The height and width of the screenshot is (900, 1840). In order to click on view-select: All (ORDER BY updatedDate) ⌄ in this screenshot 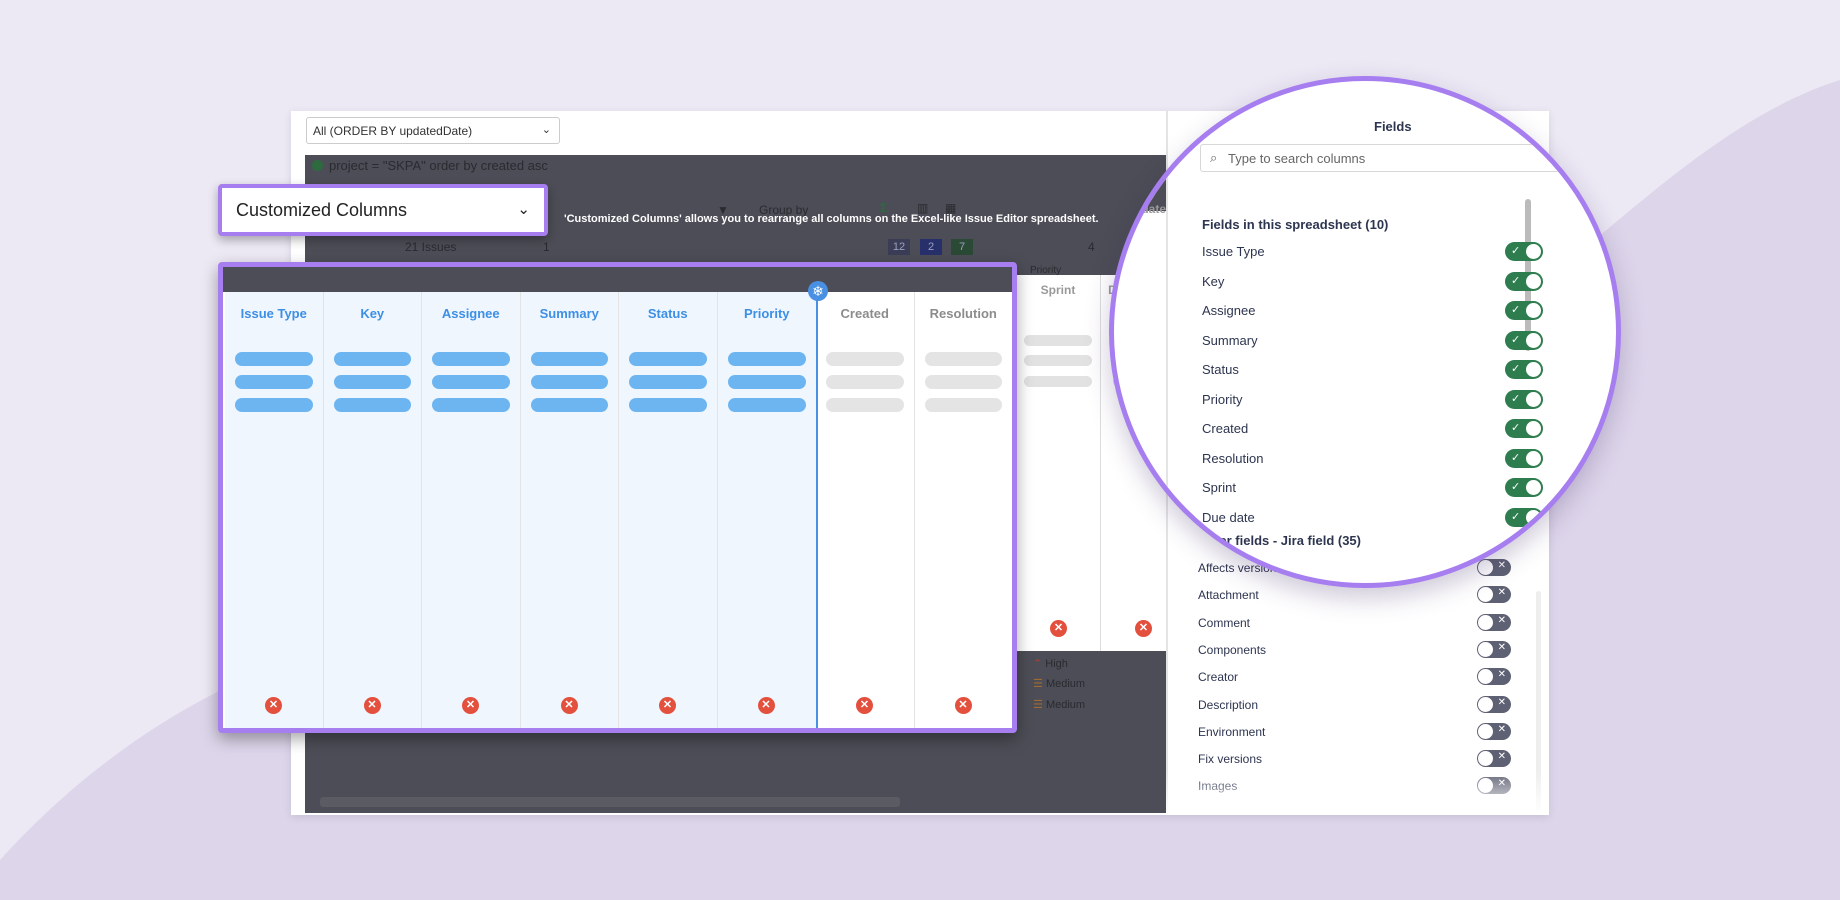, I will do `click(433, 130)`.